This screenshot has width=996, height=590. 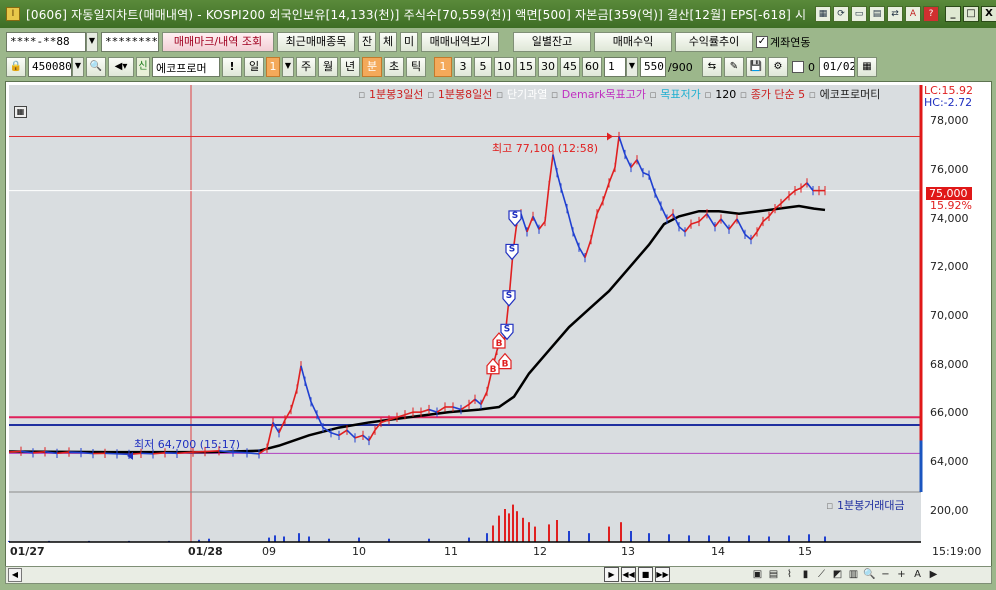 What do you see at coordinates (316, 42) in the screenshot?
I see `recent-trades-button: 최근매매종목` at bounding box center [316, 42].